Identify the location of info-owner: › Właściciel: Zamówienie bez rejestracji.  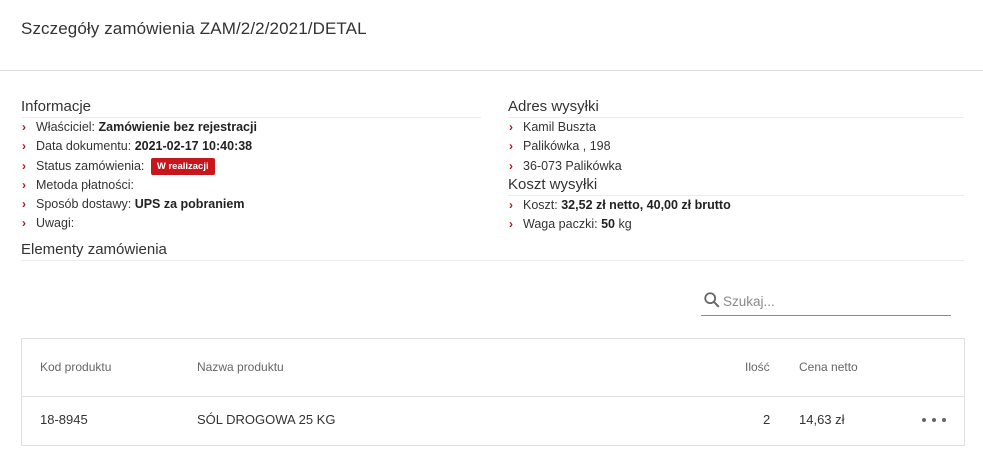
(251, 127).